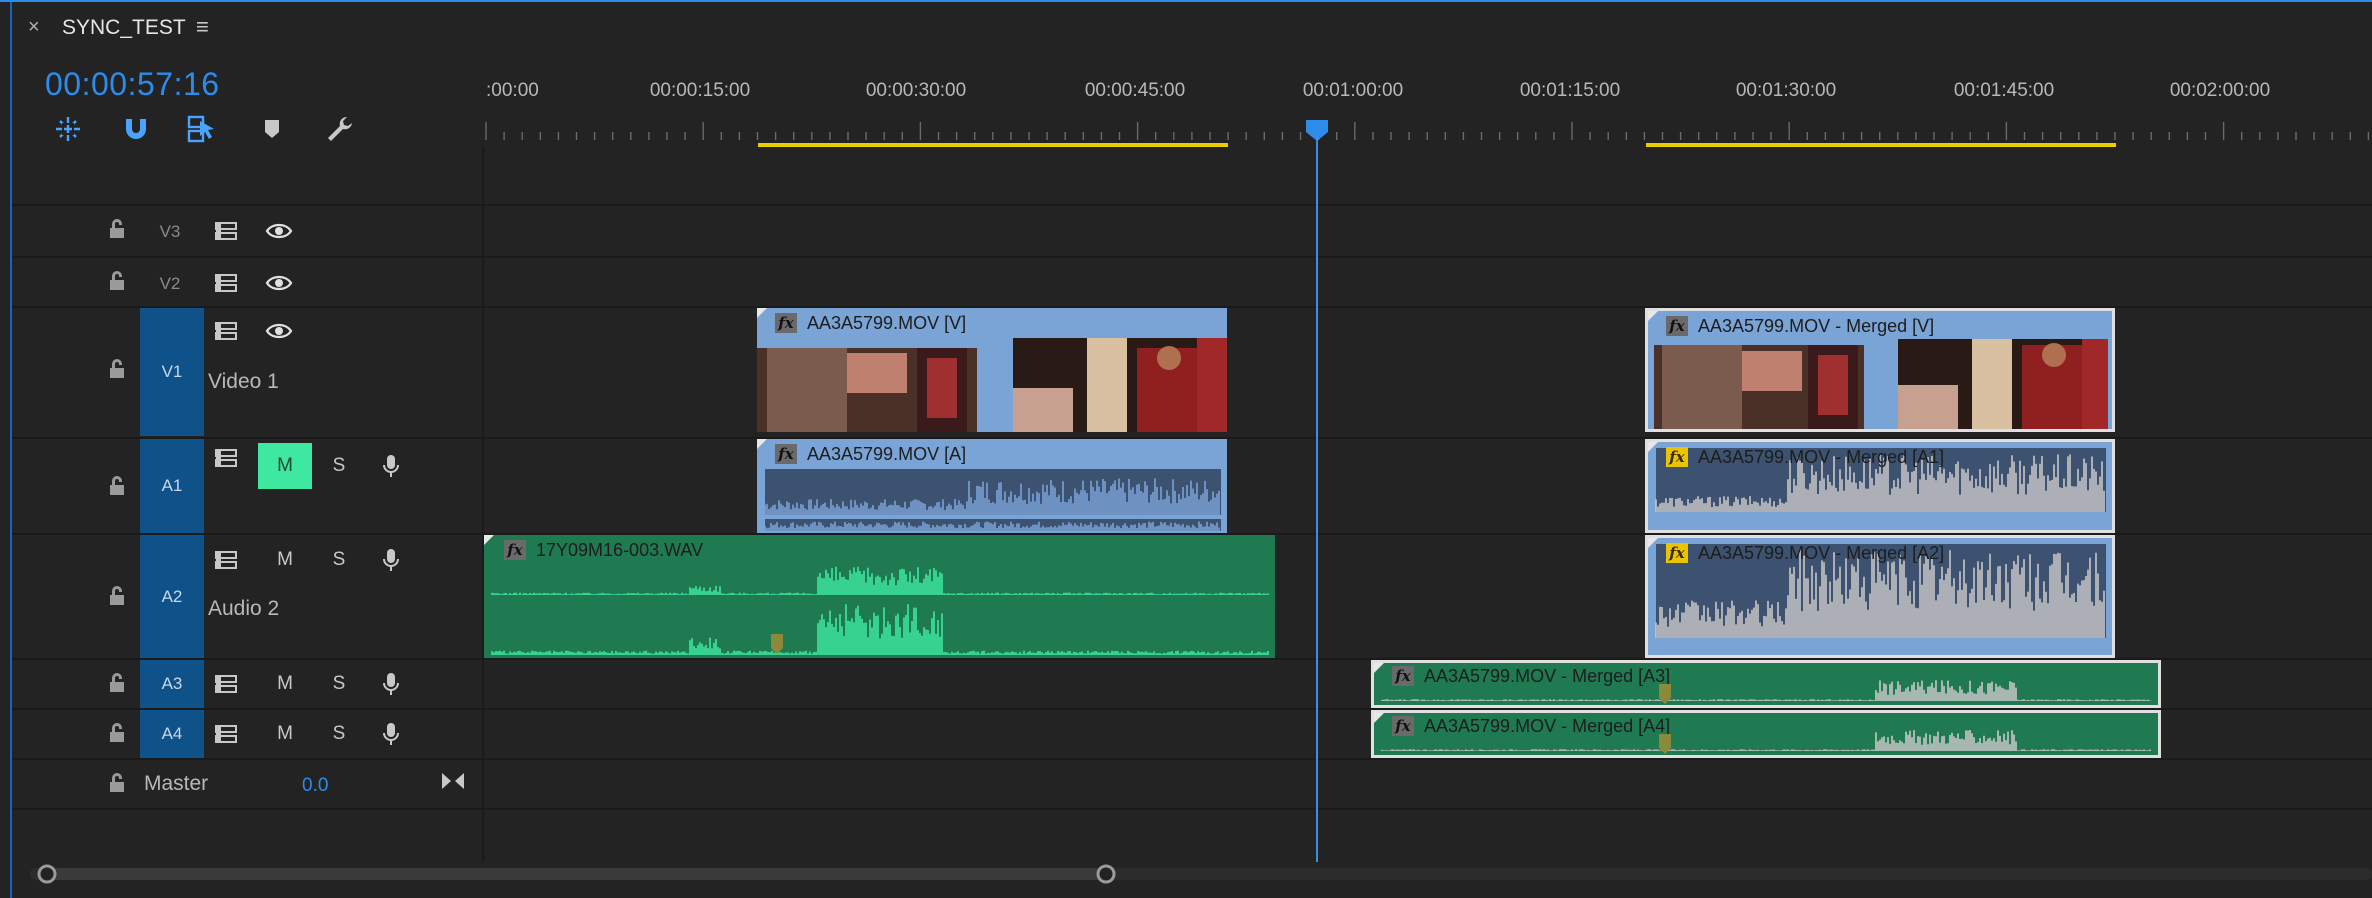 This screenshot has height=898, width=2372. Describe the element at coordinates (1186, 1) in the screenshot. I see `panel-focus-border` at that location.